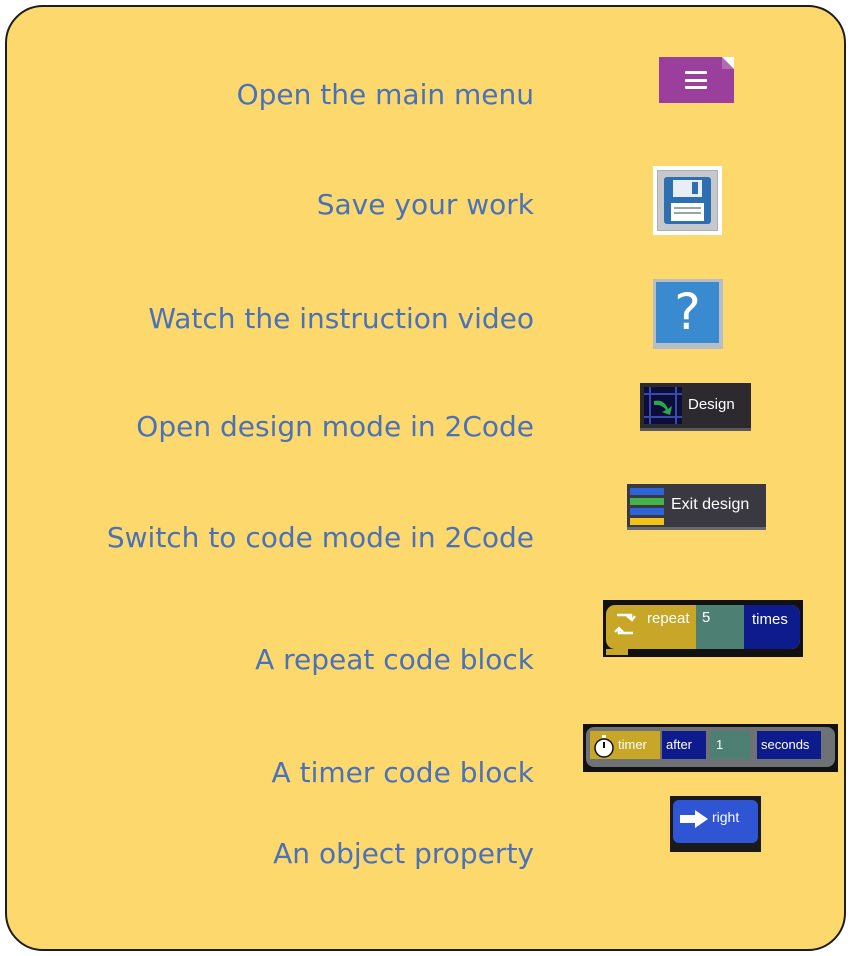 This screenshot has height=956, width=851. Describe the element at coordinates (668, 618) in the screenshot. I see `repeat-keyword: repeat` at that location.